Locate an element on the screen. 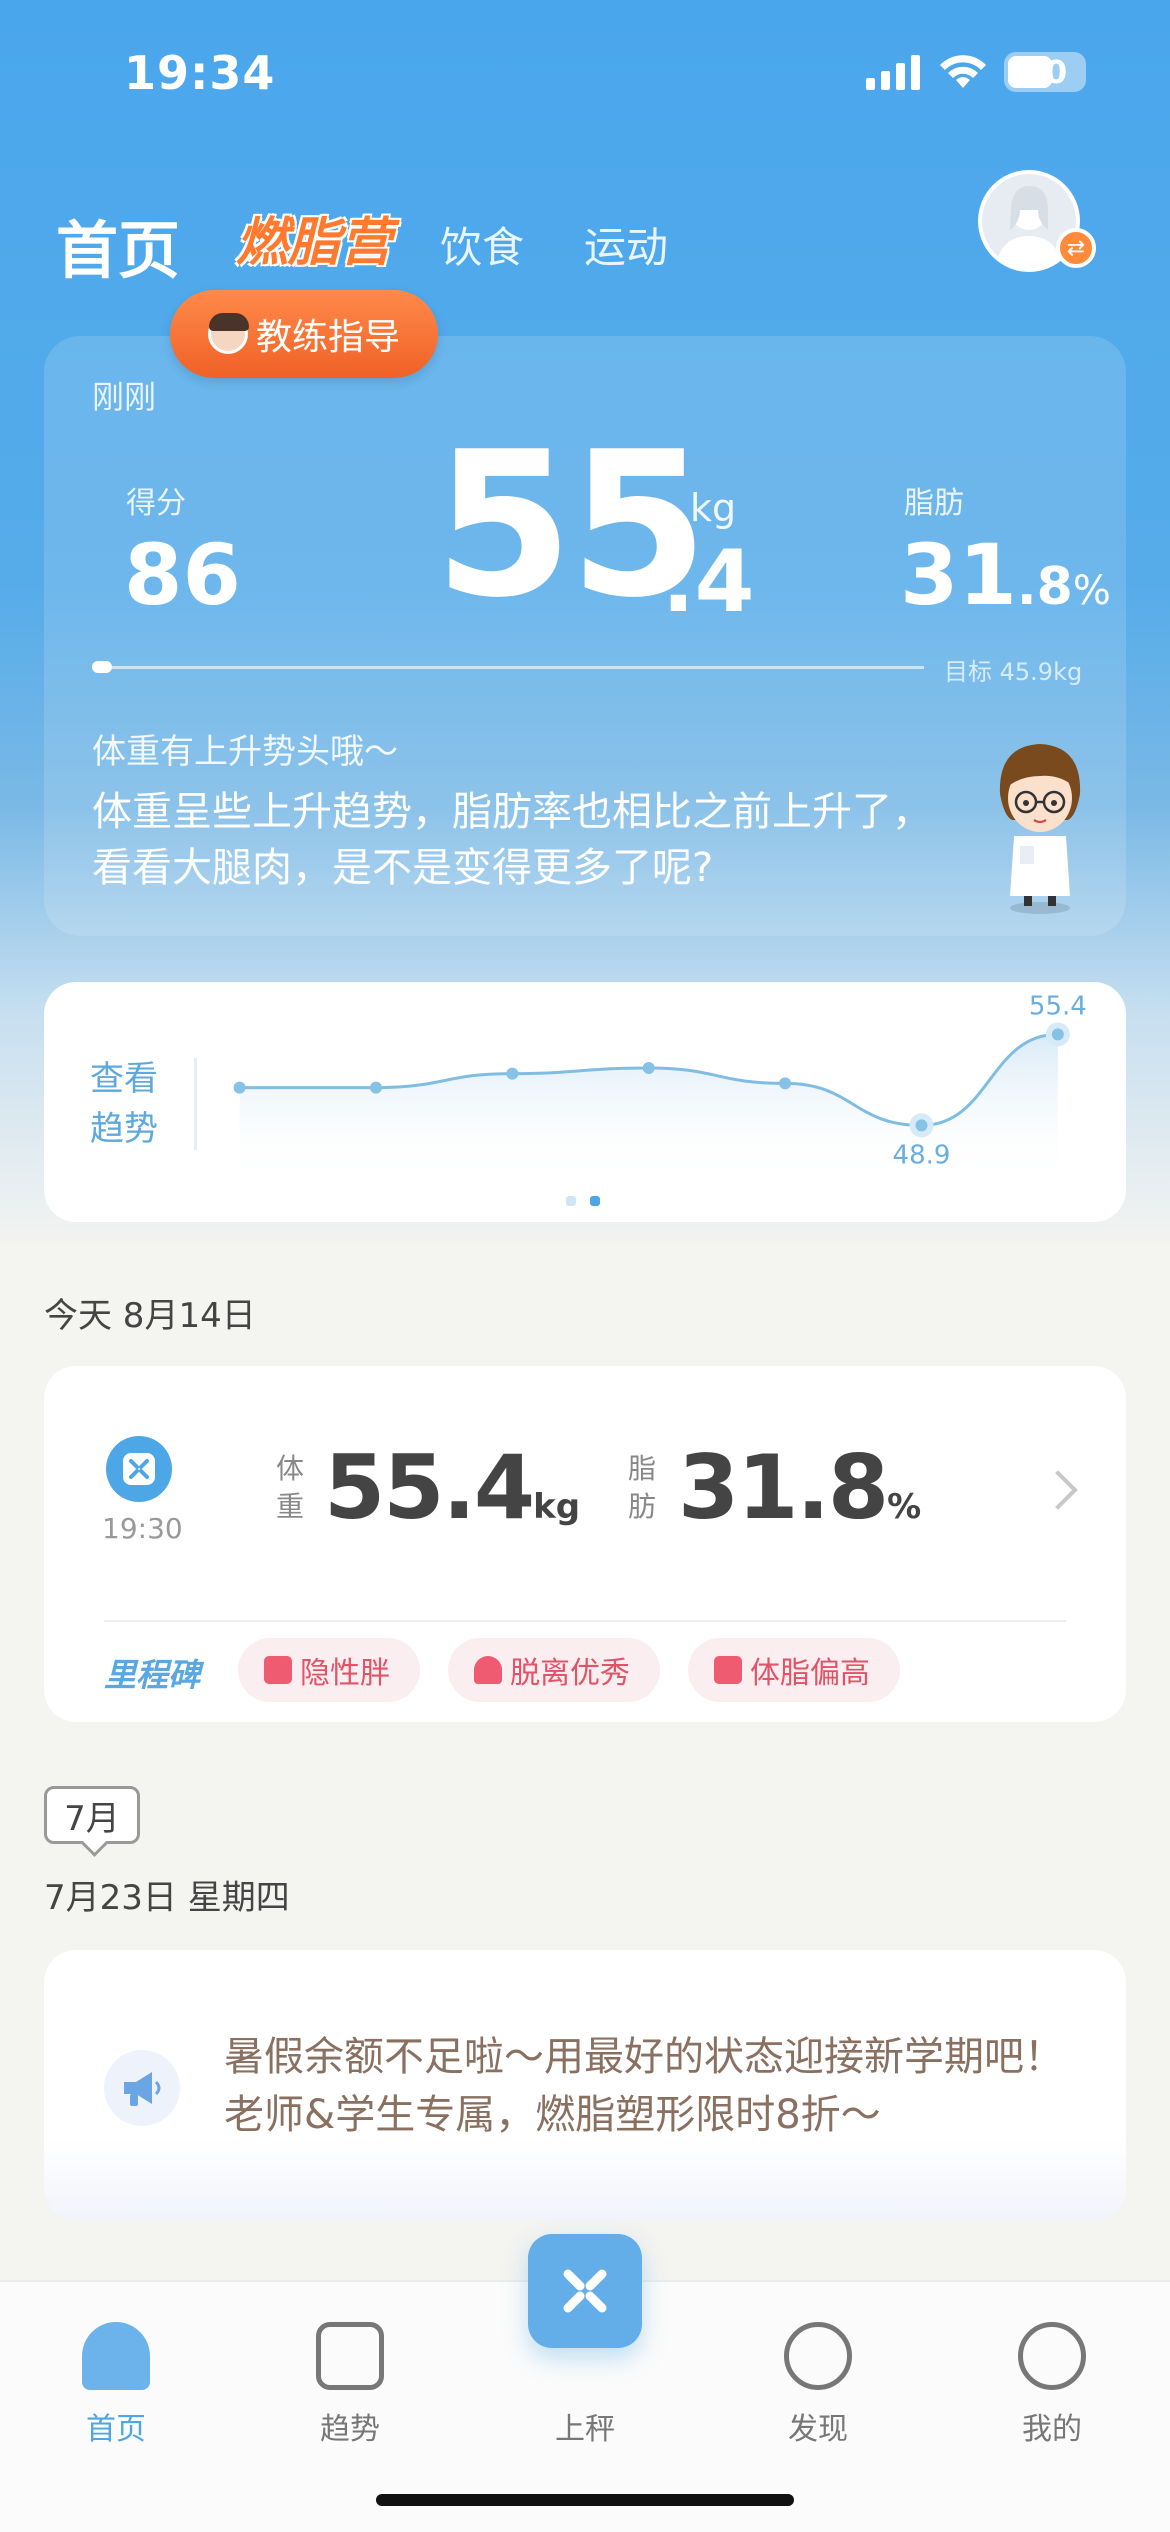 This screenshot has height=2532, width=1170. battery-icon: 50 is located at coordinates (1045, 72).